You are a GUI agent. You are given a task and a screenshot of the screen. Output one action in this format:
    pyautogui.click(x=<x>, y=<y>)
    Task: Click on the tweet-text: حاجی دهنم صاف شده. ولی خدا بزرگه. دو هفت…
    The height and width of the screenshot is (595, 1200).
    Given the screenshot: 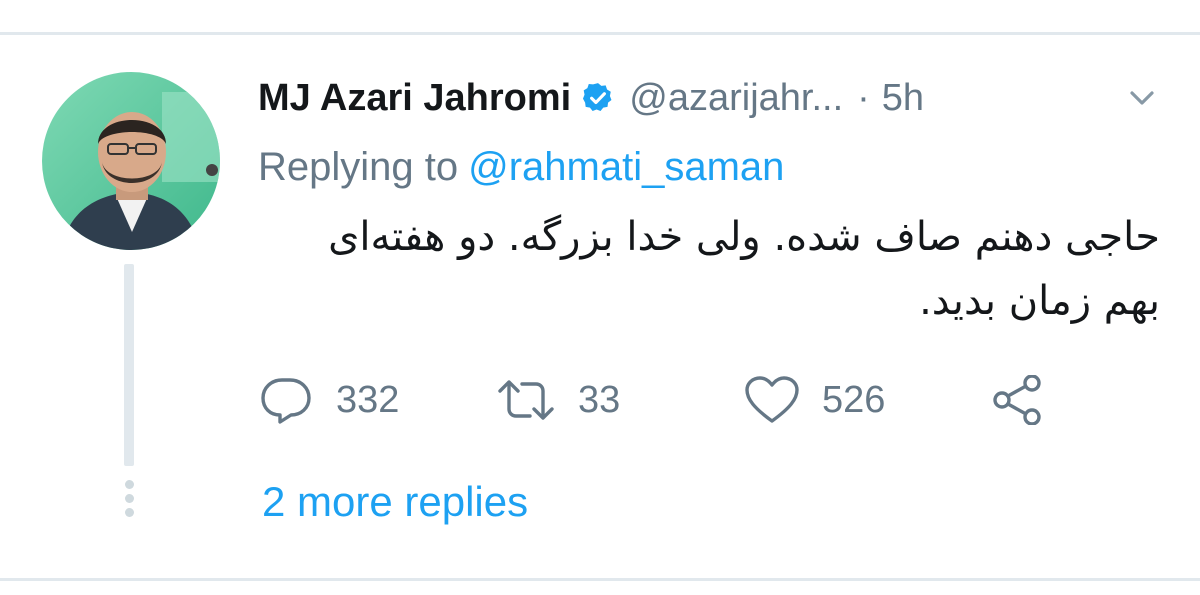 What is the action you would take?
    pyautogui.click(x=744, y=269)
    